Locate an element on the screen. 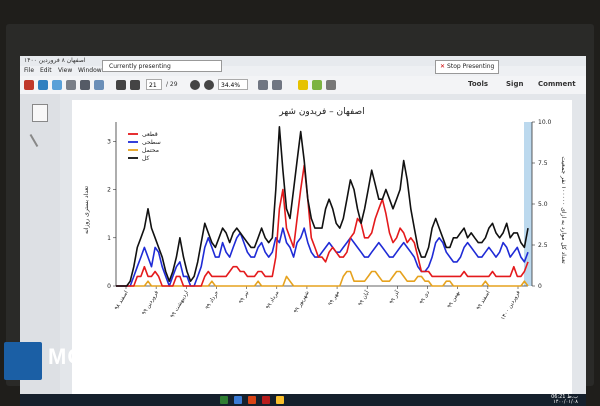 This screenshot has width=600, height=406. y2-tick-label: 0 is located at coordinates (540, 286).